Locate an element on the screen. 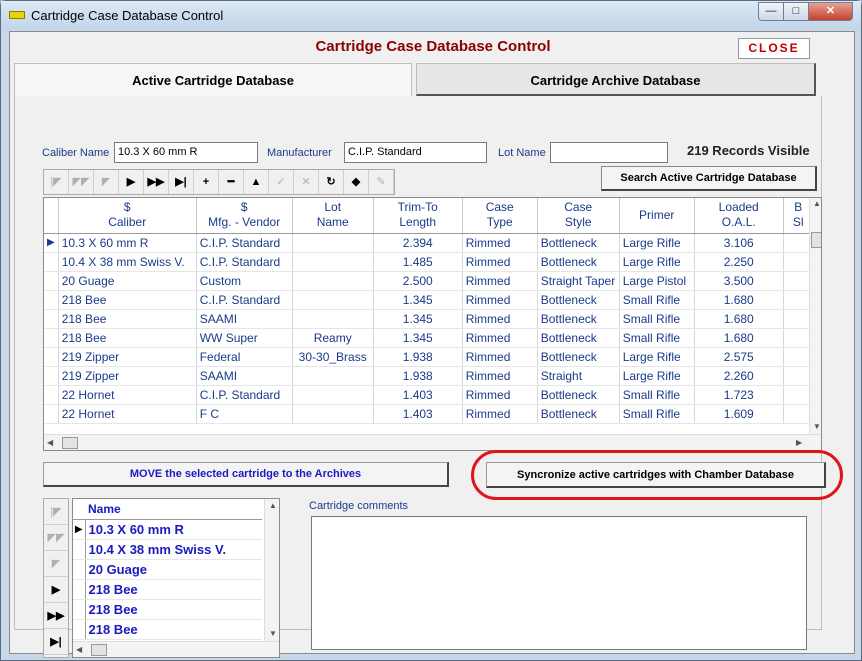 The height and width of the screenshot is (661, 862). table-cell: 20 Guage is located at coordinates (127, 281).